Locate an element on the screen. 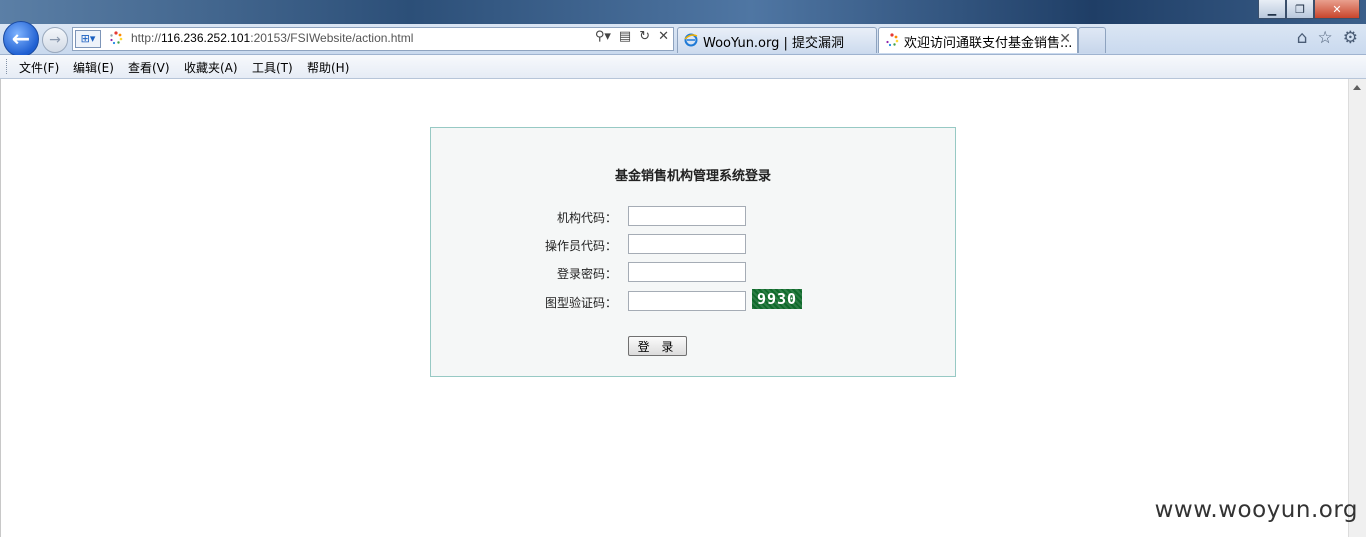 The width and height of the screenshot is (1366, 537). password-input is located at coordinates (687, 272).